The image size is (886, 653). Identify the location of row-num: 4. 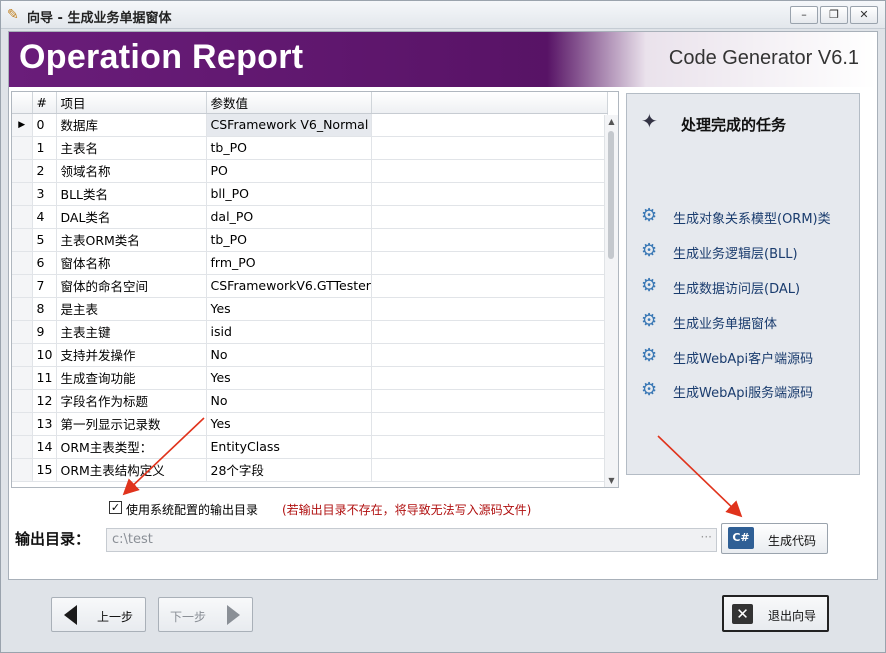
(44, 217).